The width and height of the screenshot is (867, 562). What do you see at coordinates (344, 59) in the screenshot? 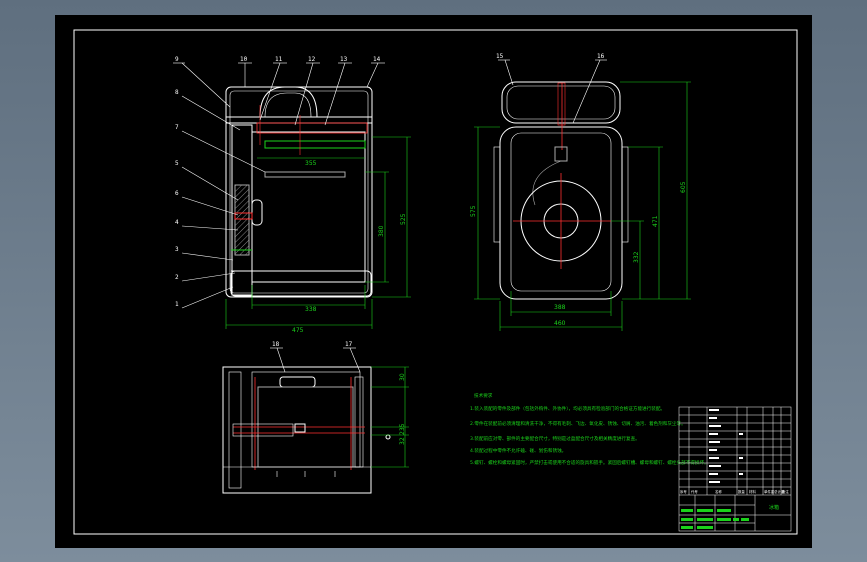
I see `leader-13: 13` at bounding box center [344, 59].